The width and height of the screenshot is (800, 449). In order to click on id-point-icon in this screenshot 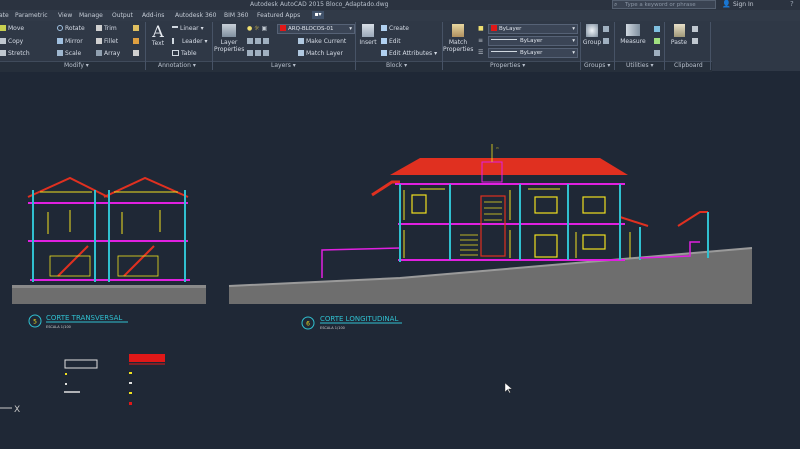, I will do `click(657, 53)`.